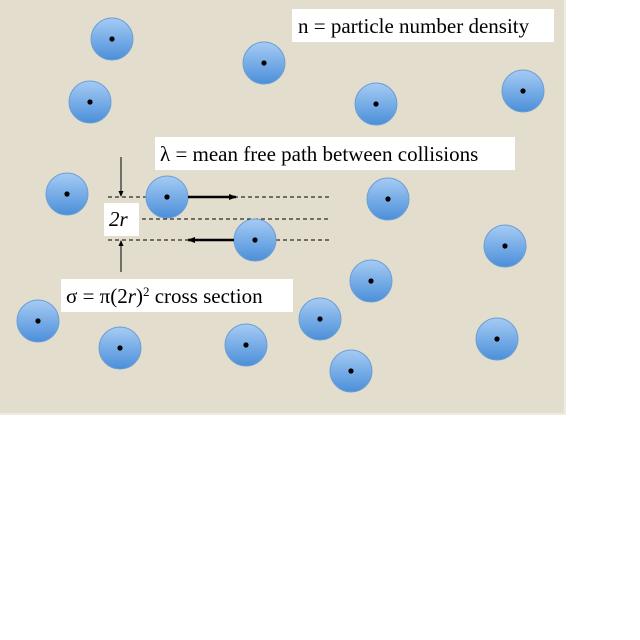  I want to click on cross-section-close: ), so click(139, 296).